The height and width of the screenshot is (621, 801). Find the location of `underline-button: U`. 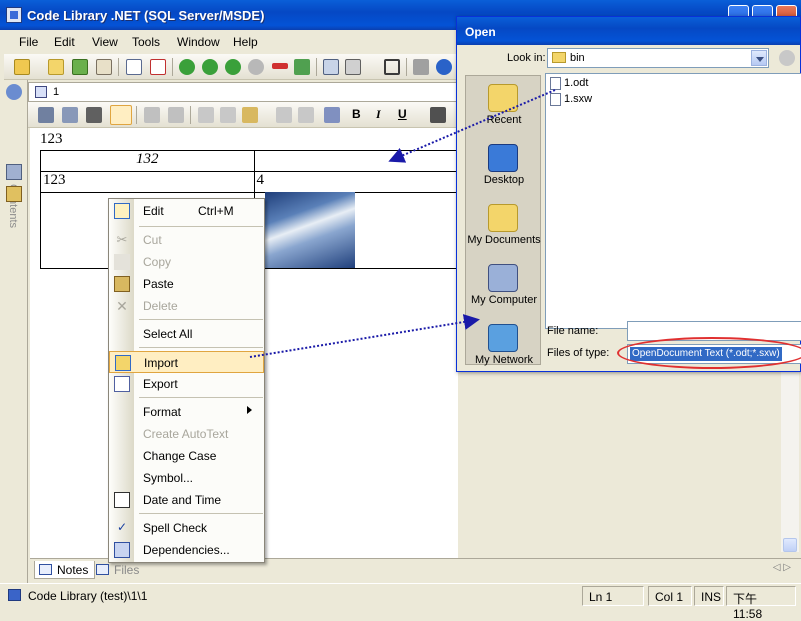

underline-button: U is located at coordinates (402, 114).